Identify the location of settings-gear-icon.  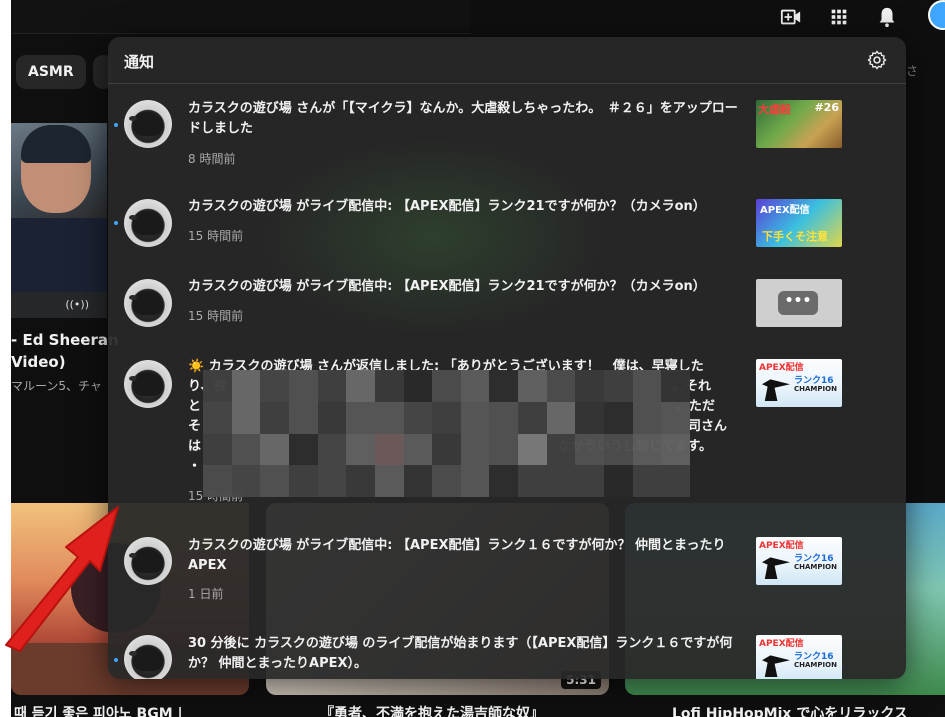
(877, 60).